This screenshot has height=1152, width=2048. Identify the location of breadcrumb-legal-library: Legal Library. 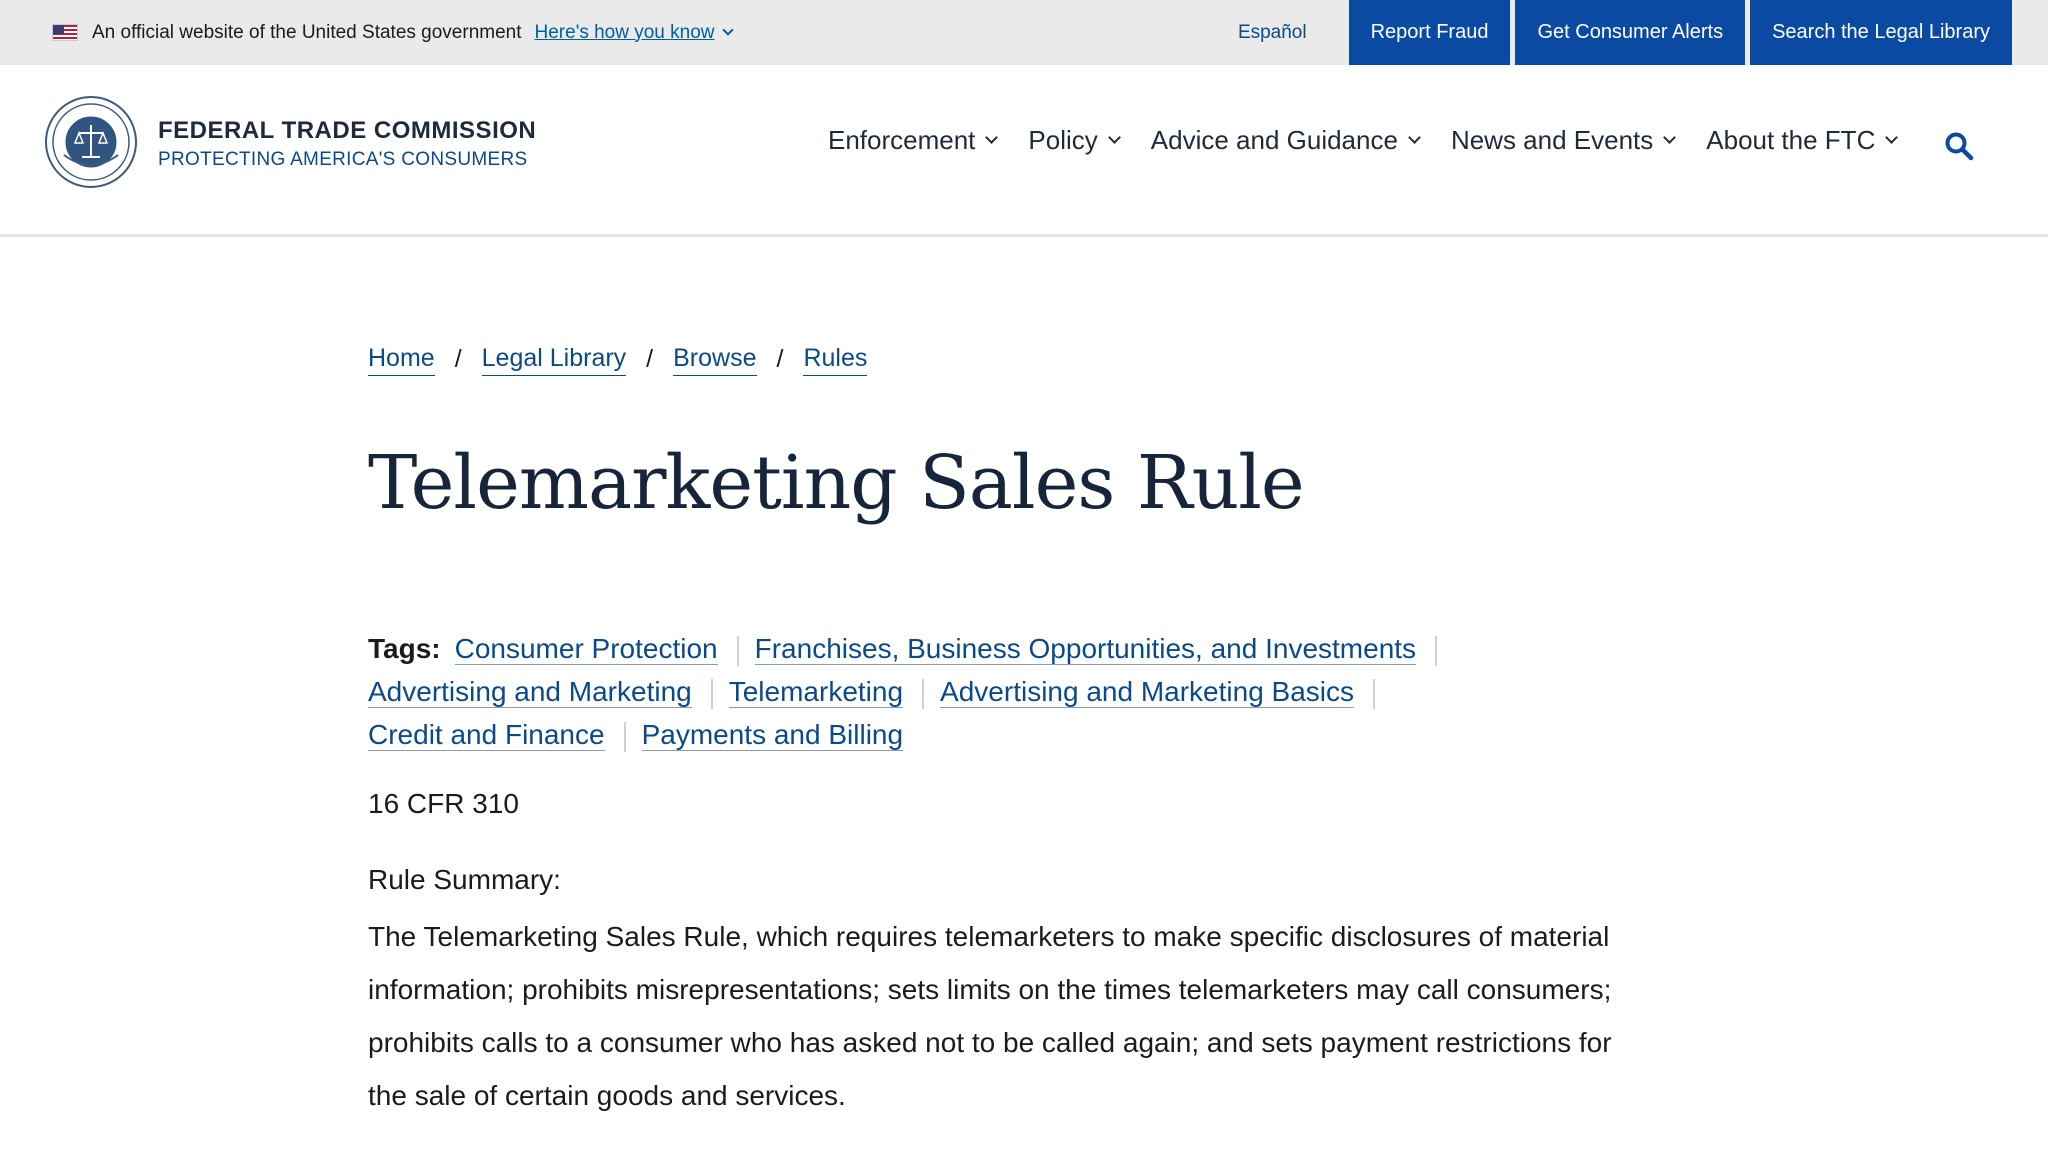
(554, 359).